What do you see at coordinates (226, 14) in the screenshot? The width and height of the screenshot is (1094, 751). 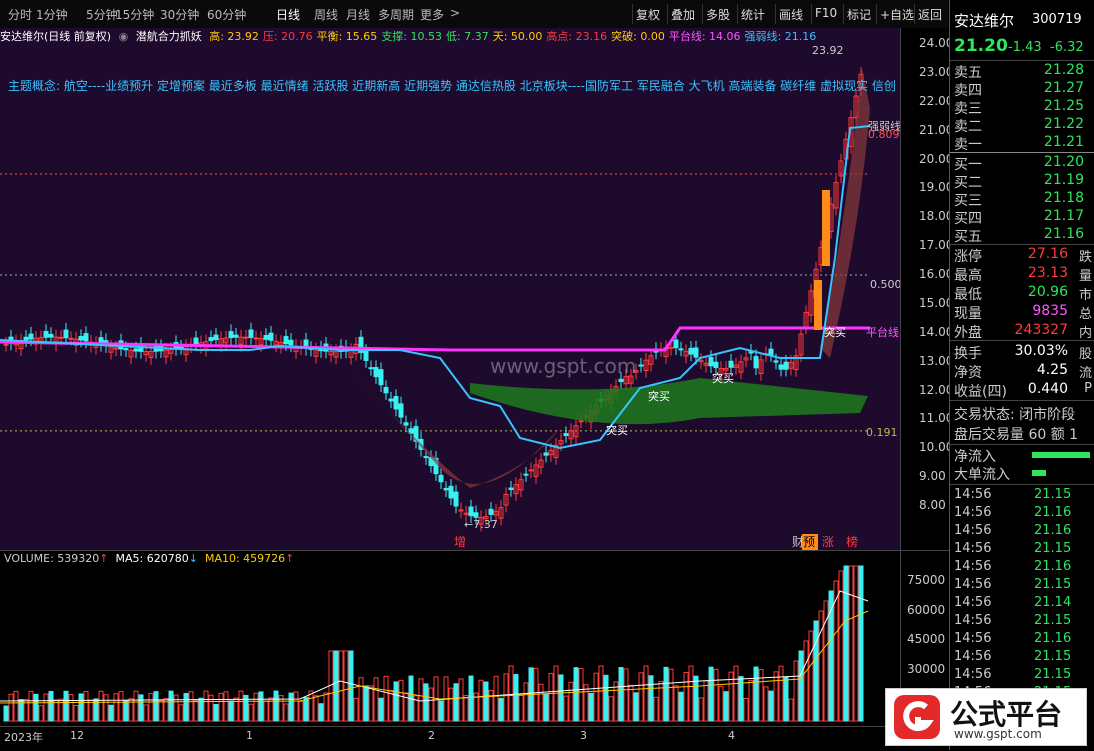 I see `period-tab-5: 60分钟` at bounding box center [226, 14].